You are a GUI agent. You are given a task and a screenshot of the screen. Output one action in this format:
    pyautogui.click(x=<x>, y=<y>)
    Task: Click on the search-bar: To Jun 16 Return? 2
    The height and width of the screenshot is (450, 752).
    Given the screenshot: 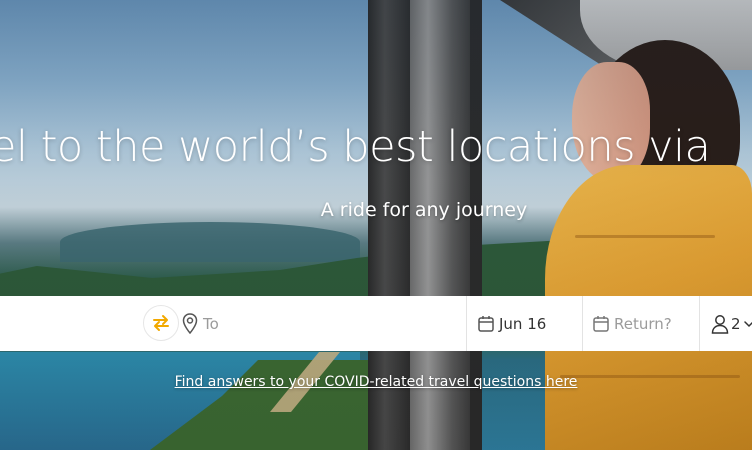 What is the action you would take?
    pyautogui.click(x=376, y=323)
    